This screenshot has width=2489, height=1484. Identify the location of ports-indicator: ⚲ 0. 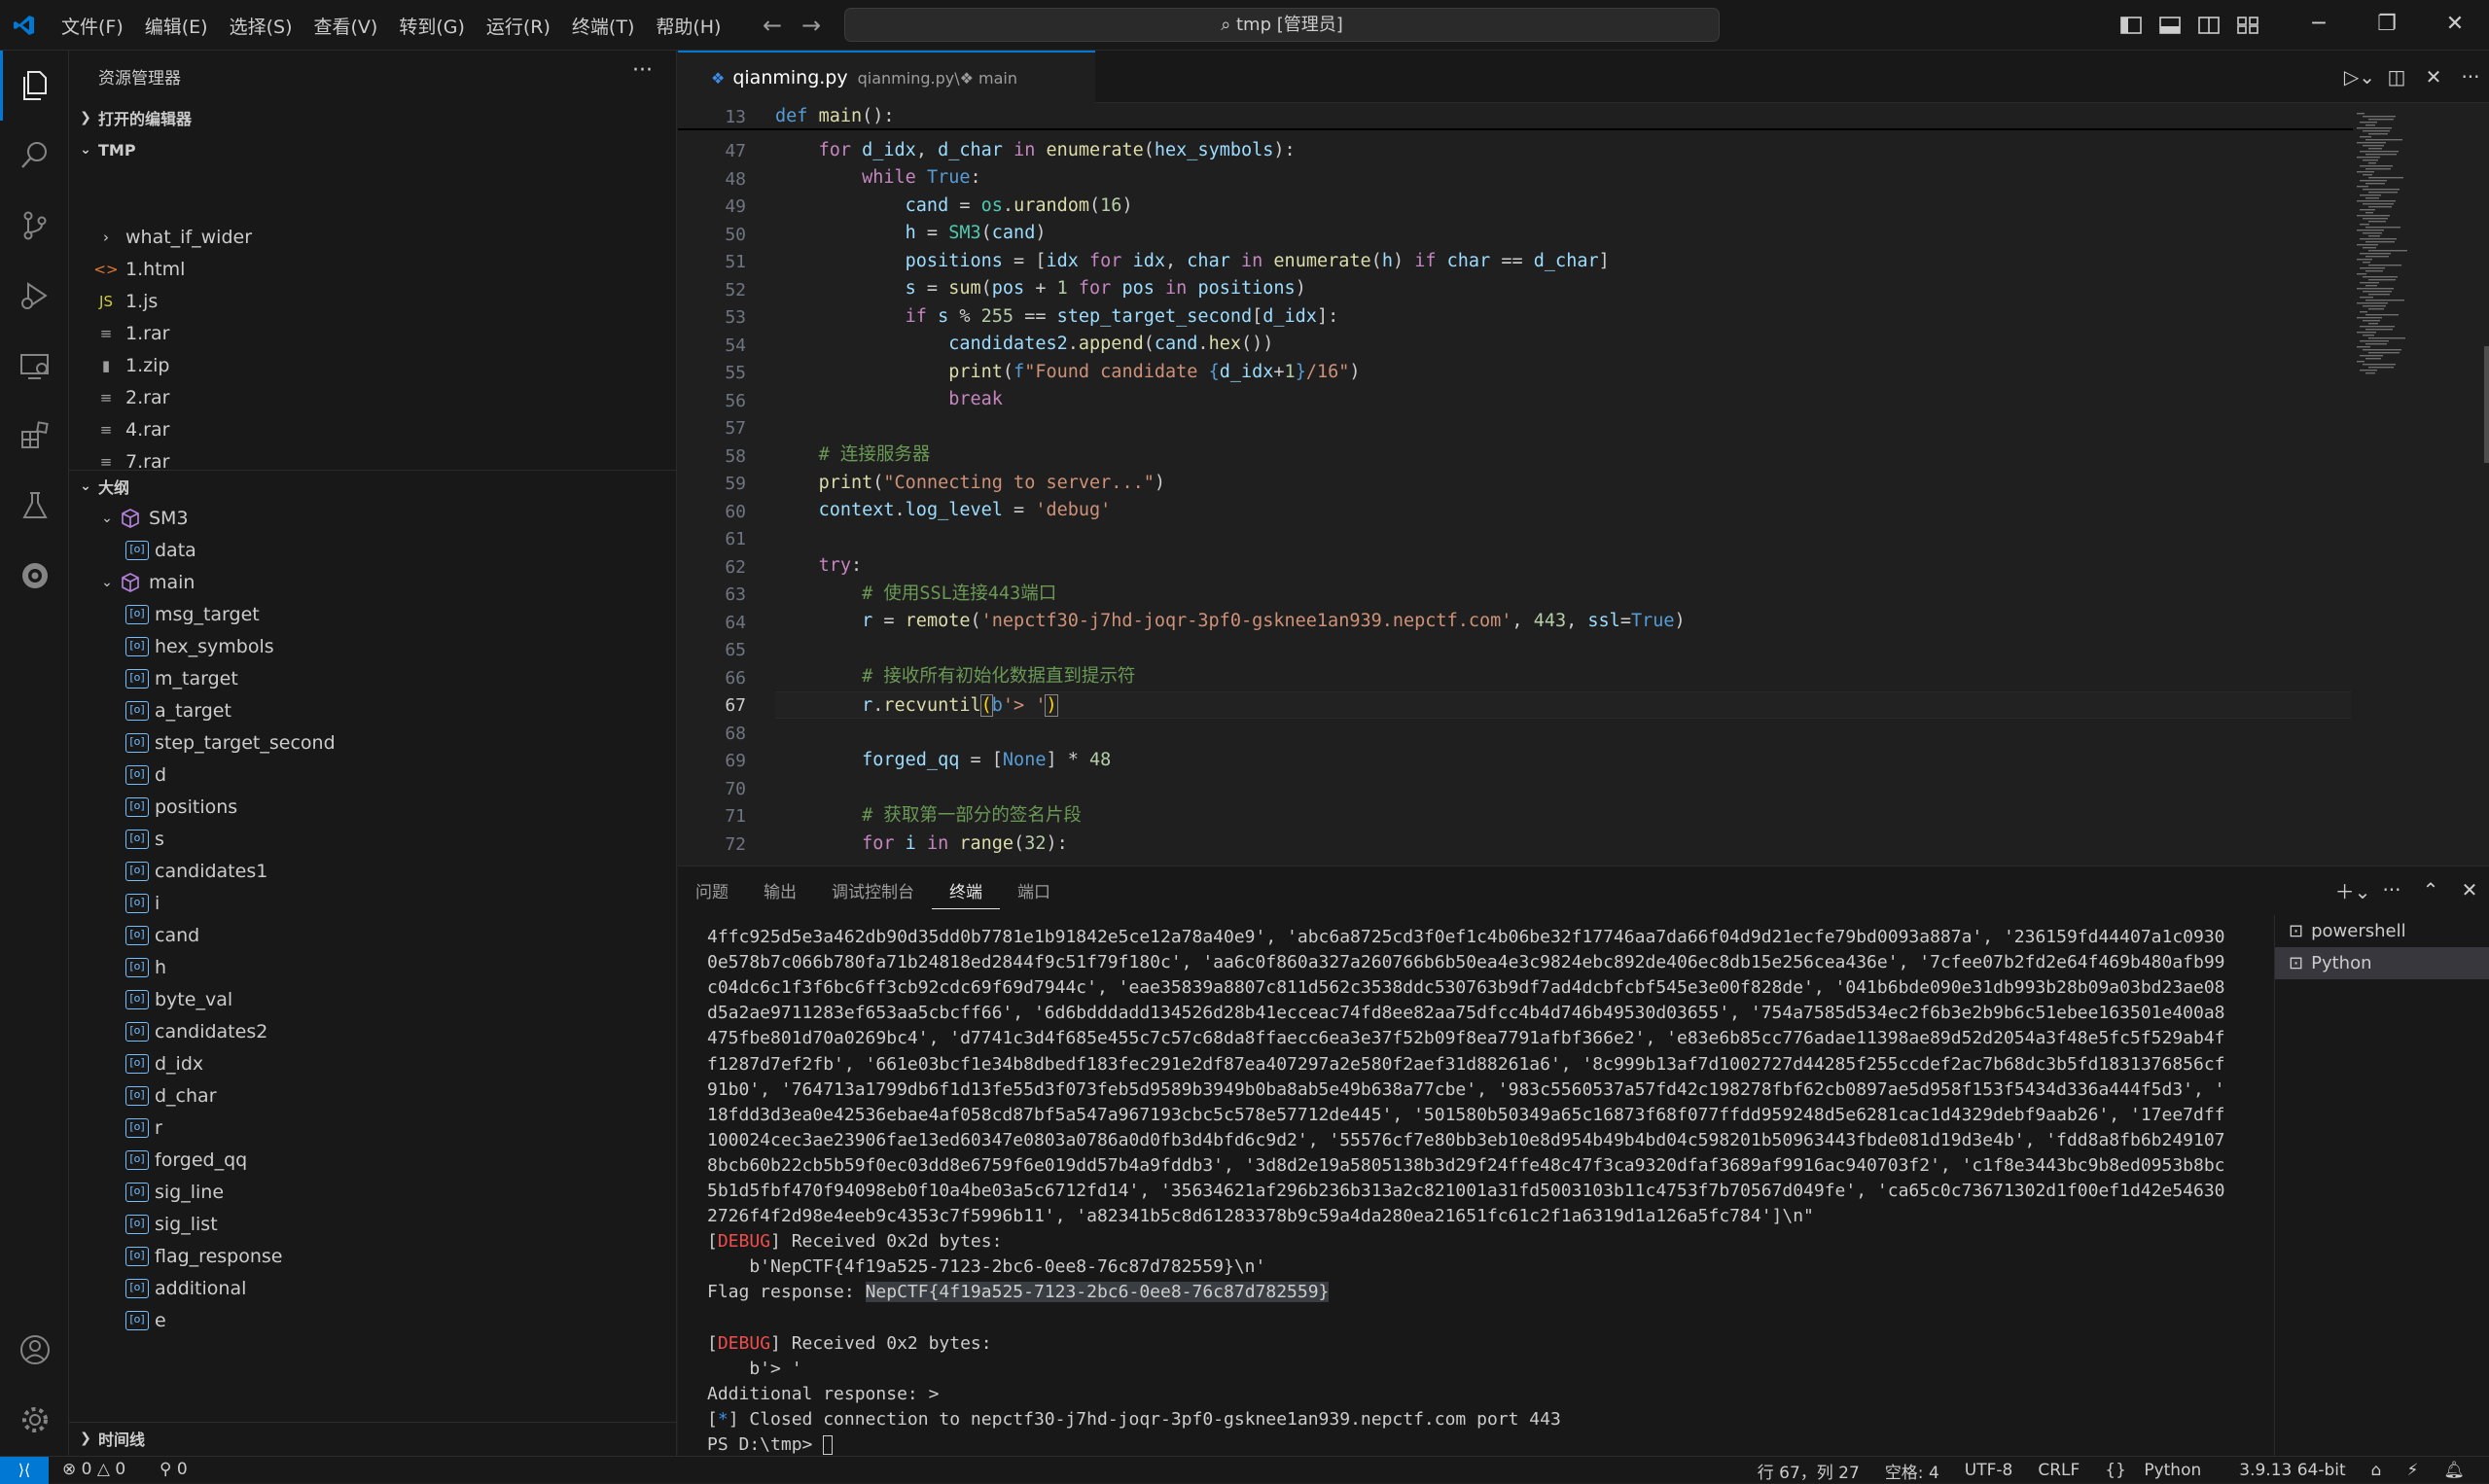
(174, 1470).